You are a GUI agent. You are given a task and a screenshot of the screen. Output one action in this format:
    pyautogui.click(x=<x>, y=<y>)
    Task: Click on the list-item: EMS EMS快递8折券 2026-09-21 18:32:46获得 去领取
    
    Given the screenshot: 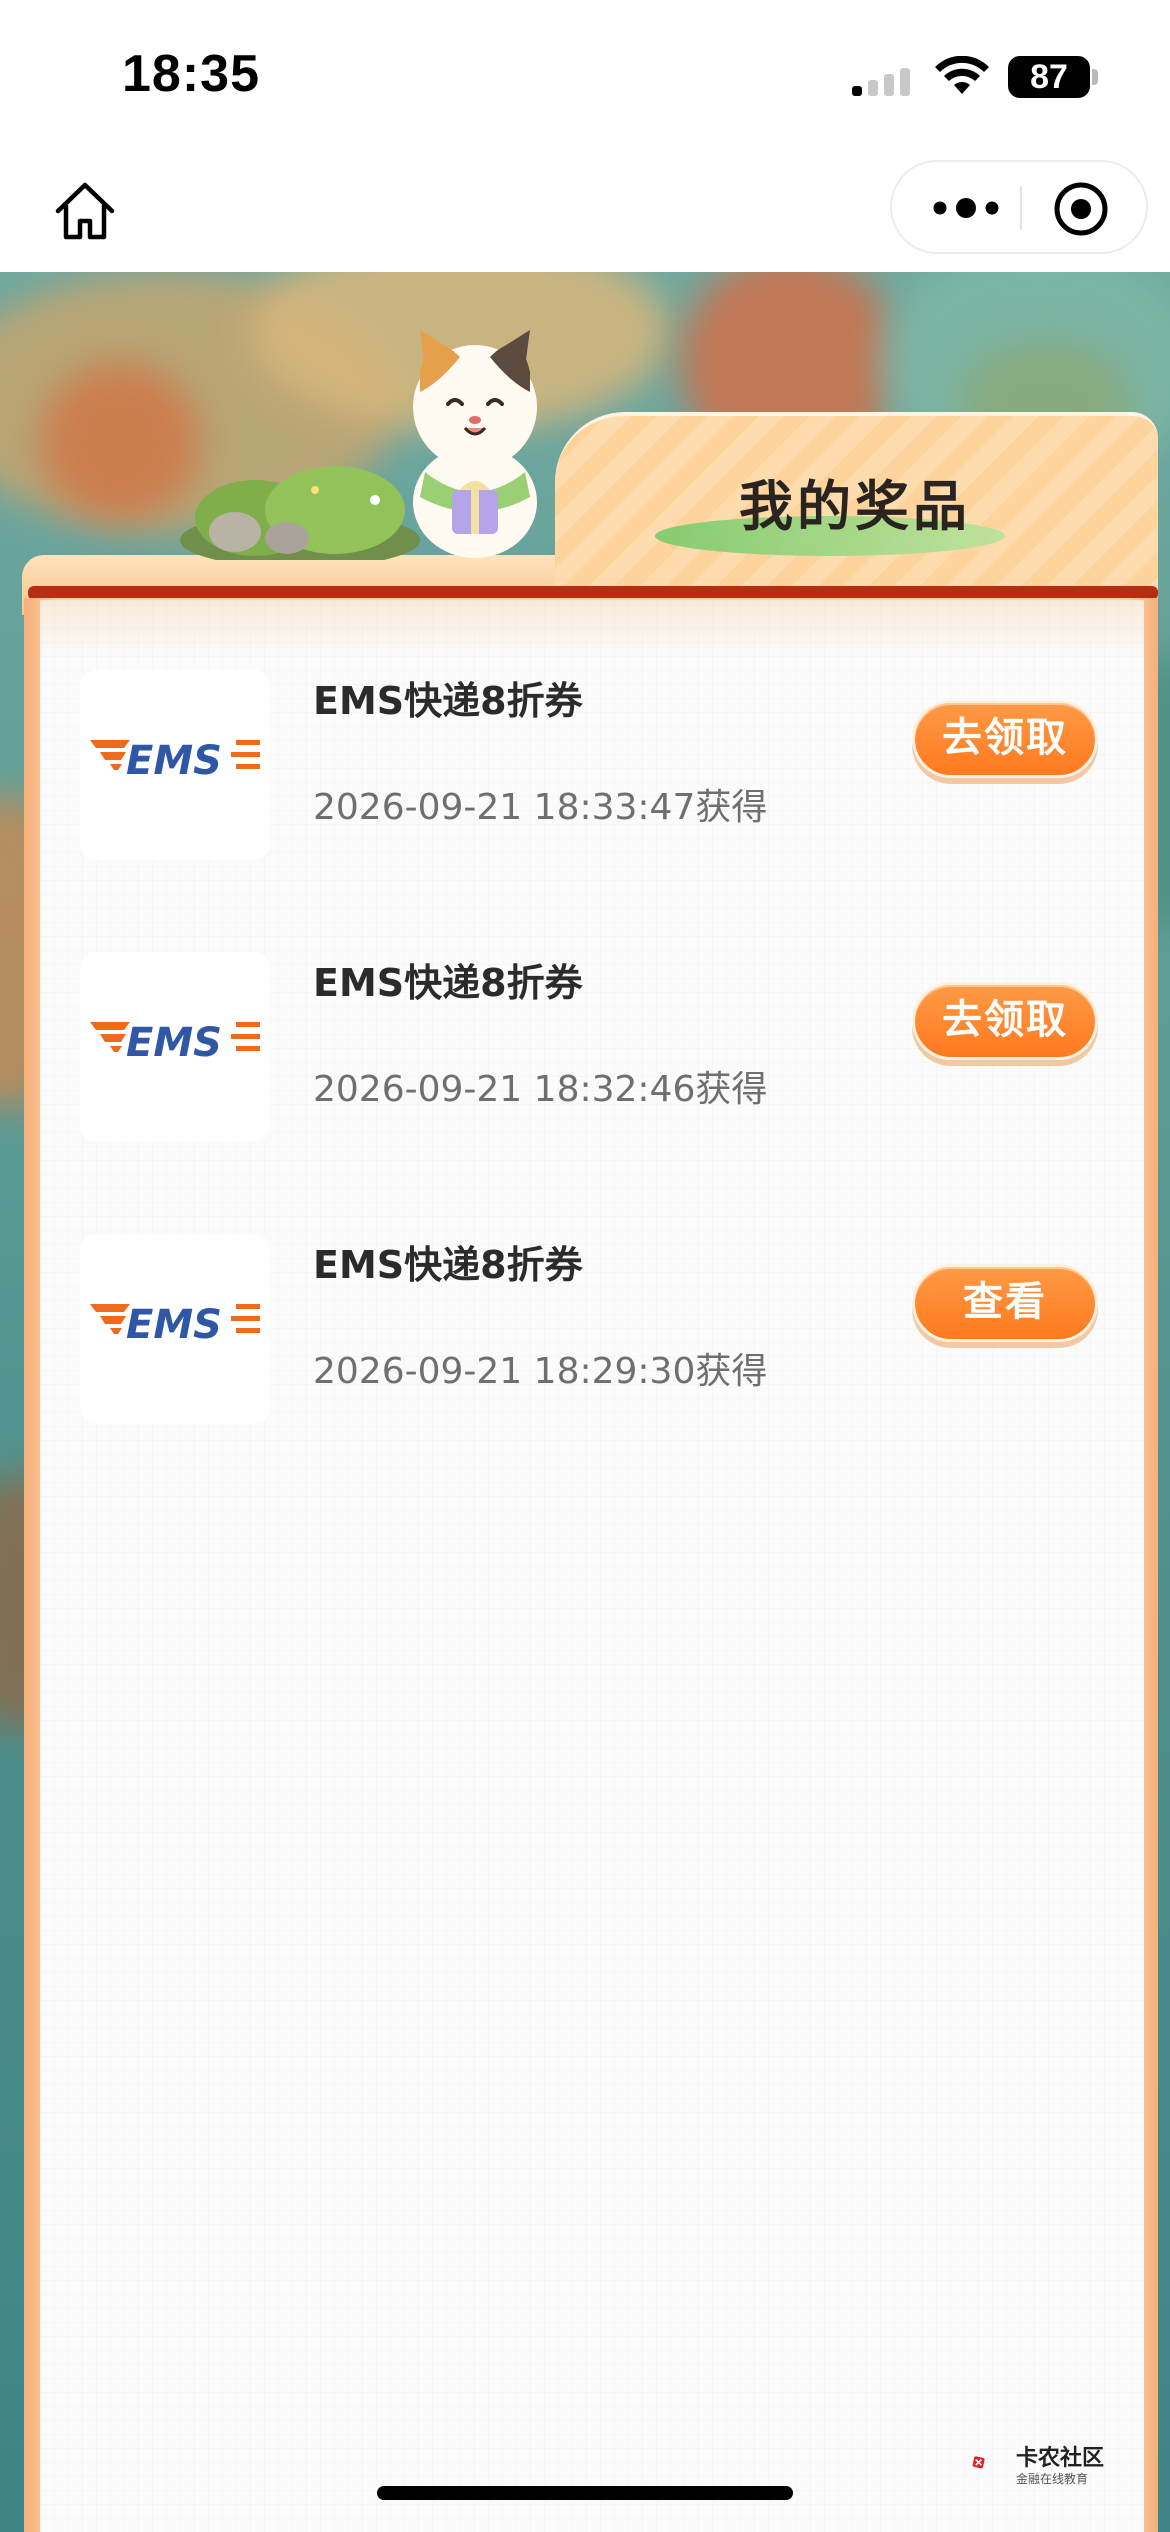 What is the action you would take?
    pyautogui.click(x=592, y=1062)
    